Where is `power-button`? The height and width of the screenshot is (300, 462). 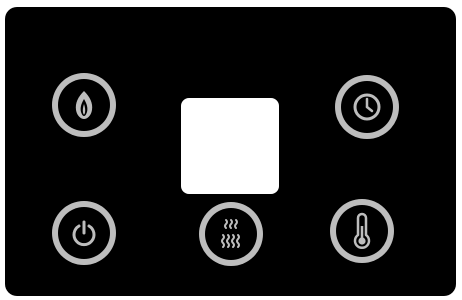 power-button is located at coordinates (84, 233).